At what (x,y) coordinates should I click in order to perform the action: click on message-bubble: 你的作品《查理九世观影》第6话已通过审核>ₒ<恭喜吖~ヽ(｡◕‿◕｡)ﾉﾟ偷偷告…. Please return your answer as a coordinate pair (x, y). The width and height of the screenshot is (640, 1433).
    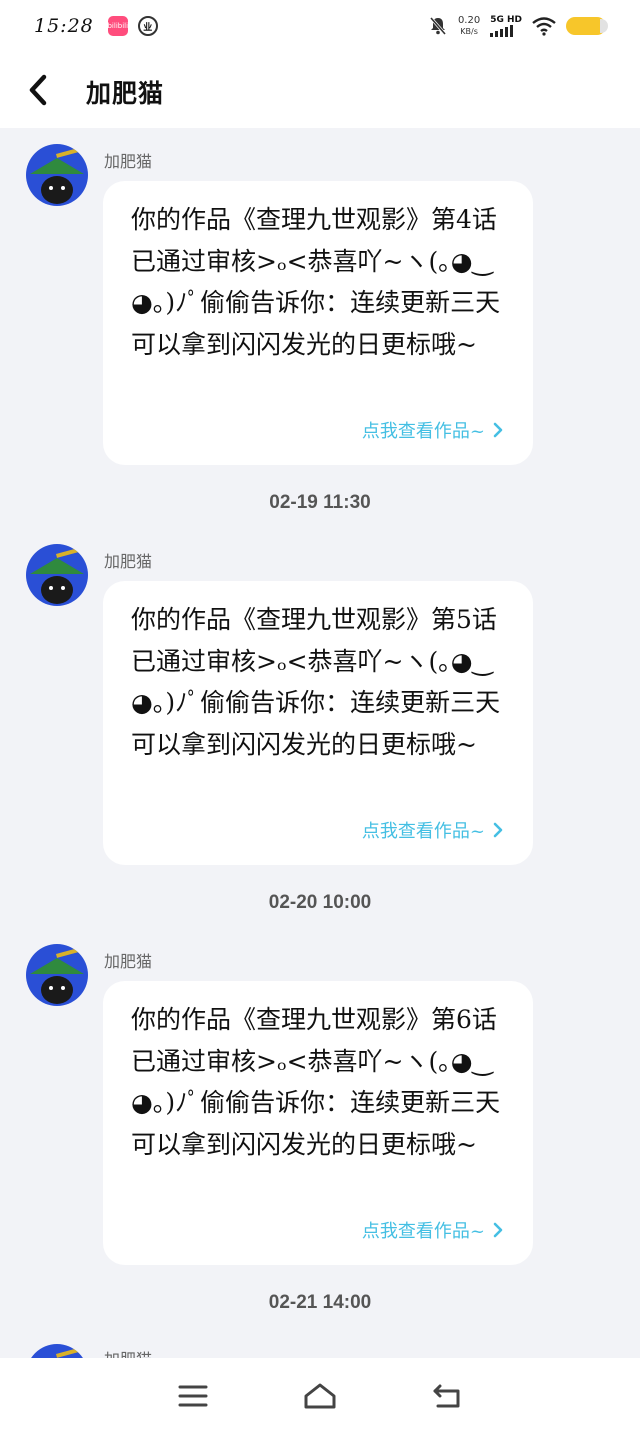
    Looking at the image, I should click on (318, 1123).